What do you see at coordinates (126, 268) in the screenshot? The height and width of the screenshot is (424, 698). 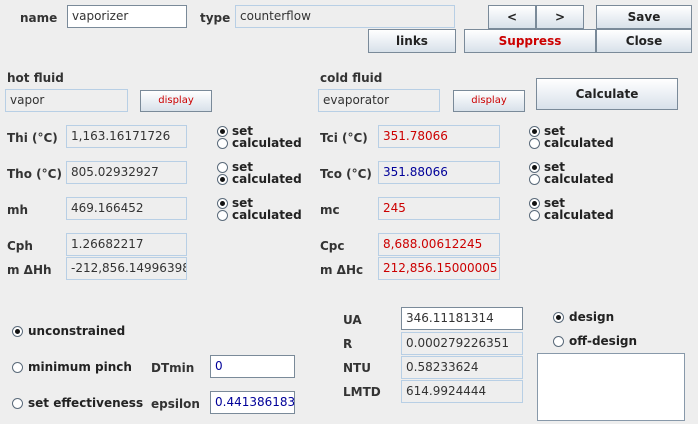 I see `mdhh-field: -212,856.14996398` at bounding box center [126, 268].